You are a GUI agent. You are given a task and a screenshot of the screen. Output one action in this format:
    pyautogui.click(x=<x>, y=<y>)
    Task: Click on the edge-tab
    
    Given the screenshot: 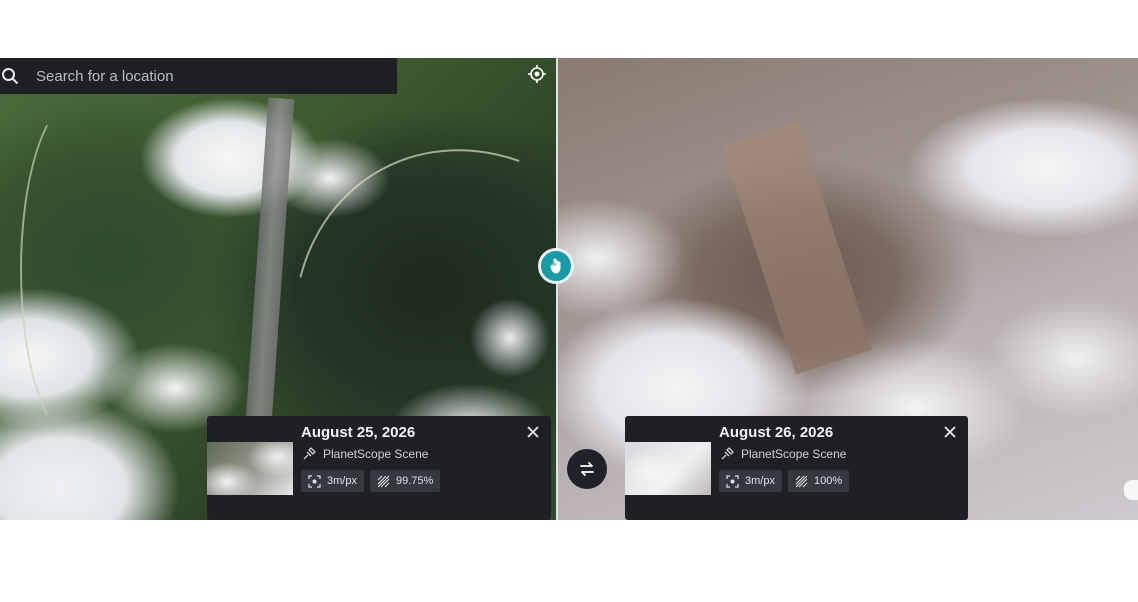 What is the action you would take?
    pyautogui.click(x=1131, y=490)
    